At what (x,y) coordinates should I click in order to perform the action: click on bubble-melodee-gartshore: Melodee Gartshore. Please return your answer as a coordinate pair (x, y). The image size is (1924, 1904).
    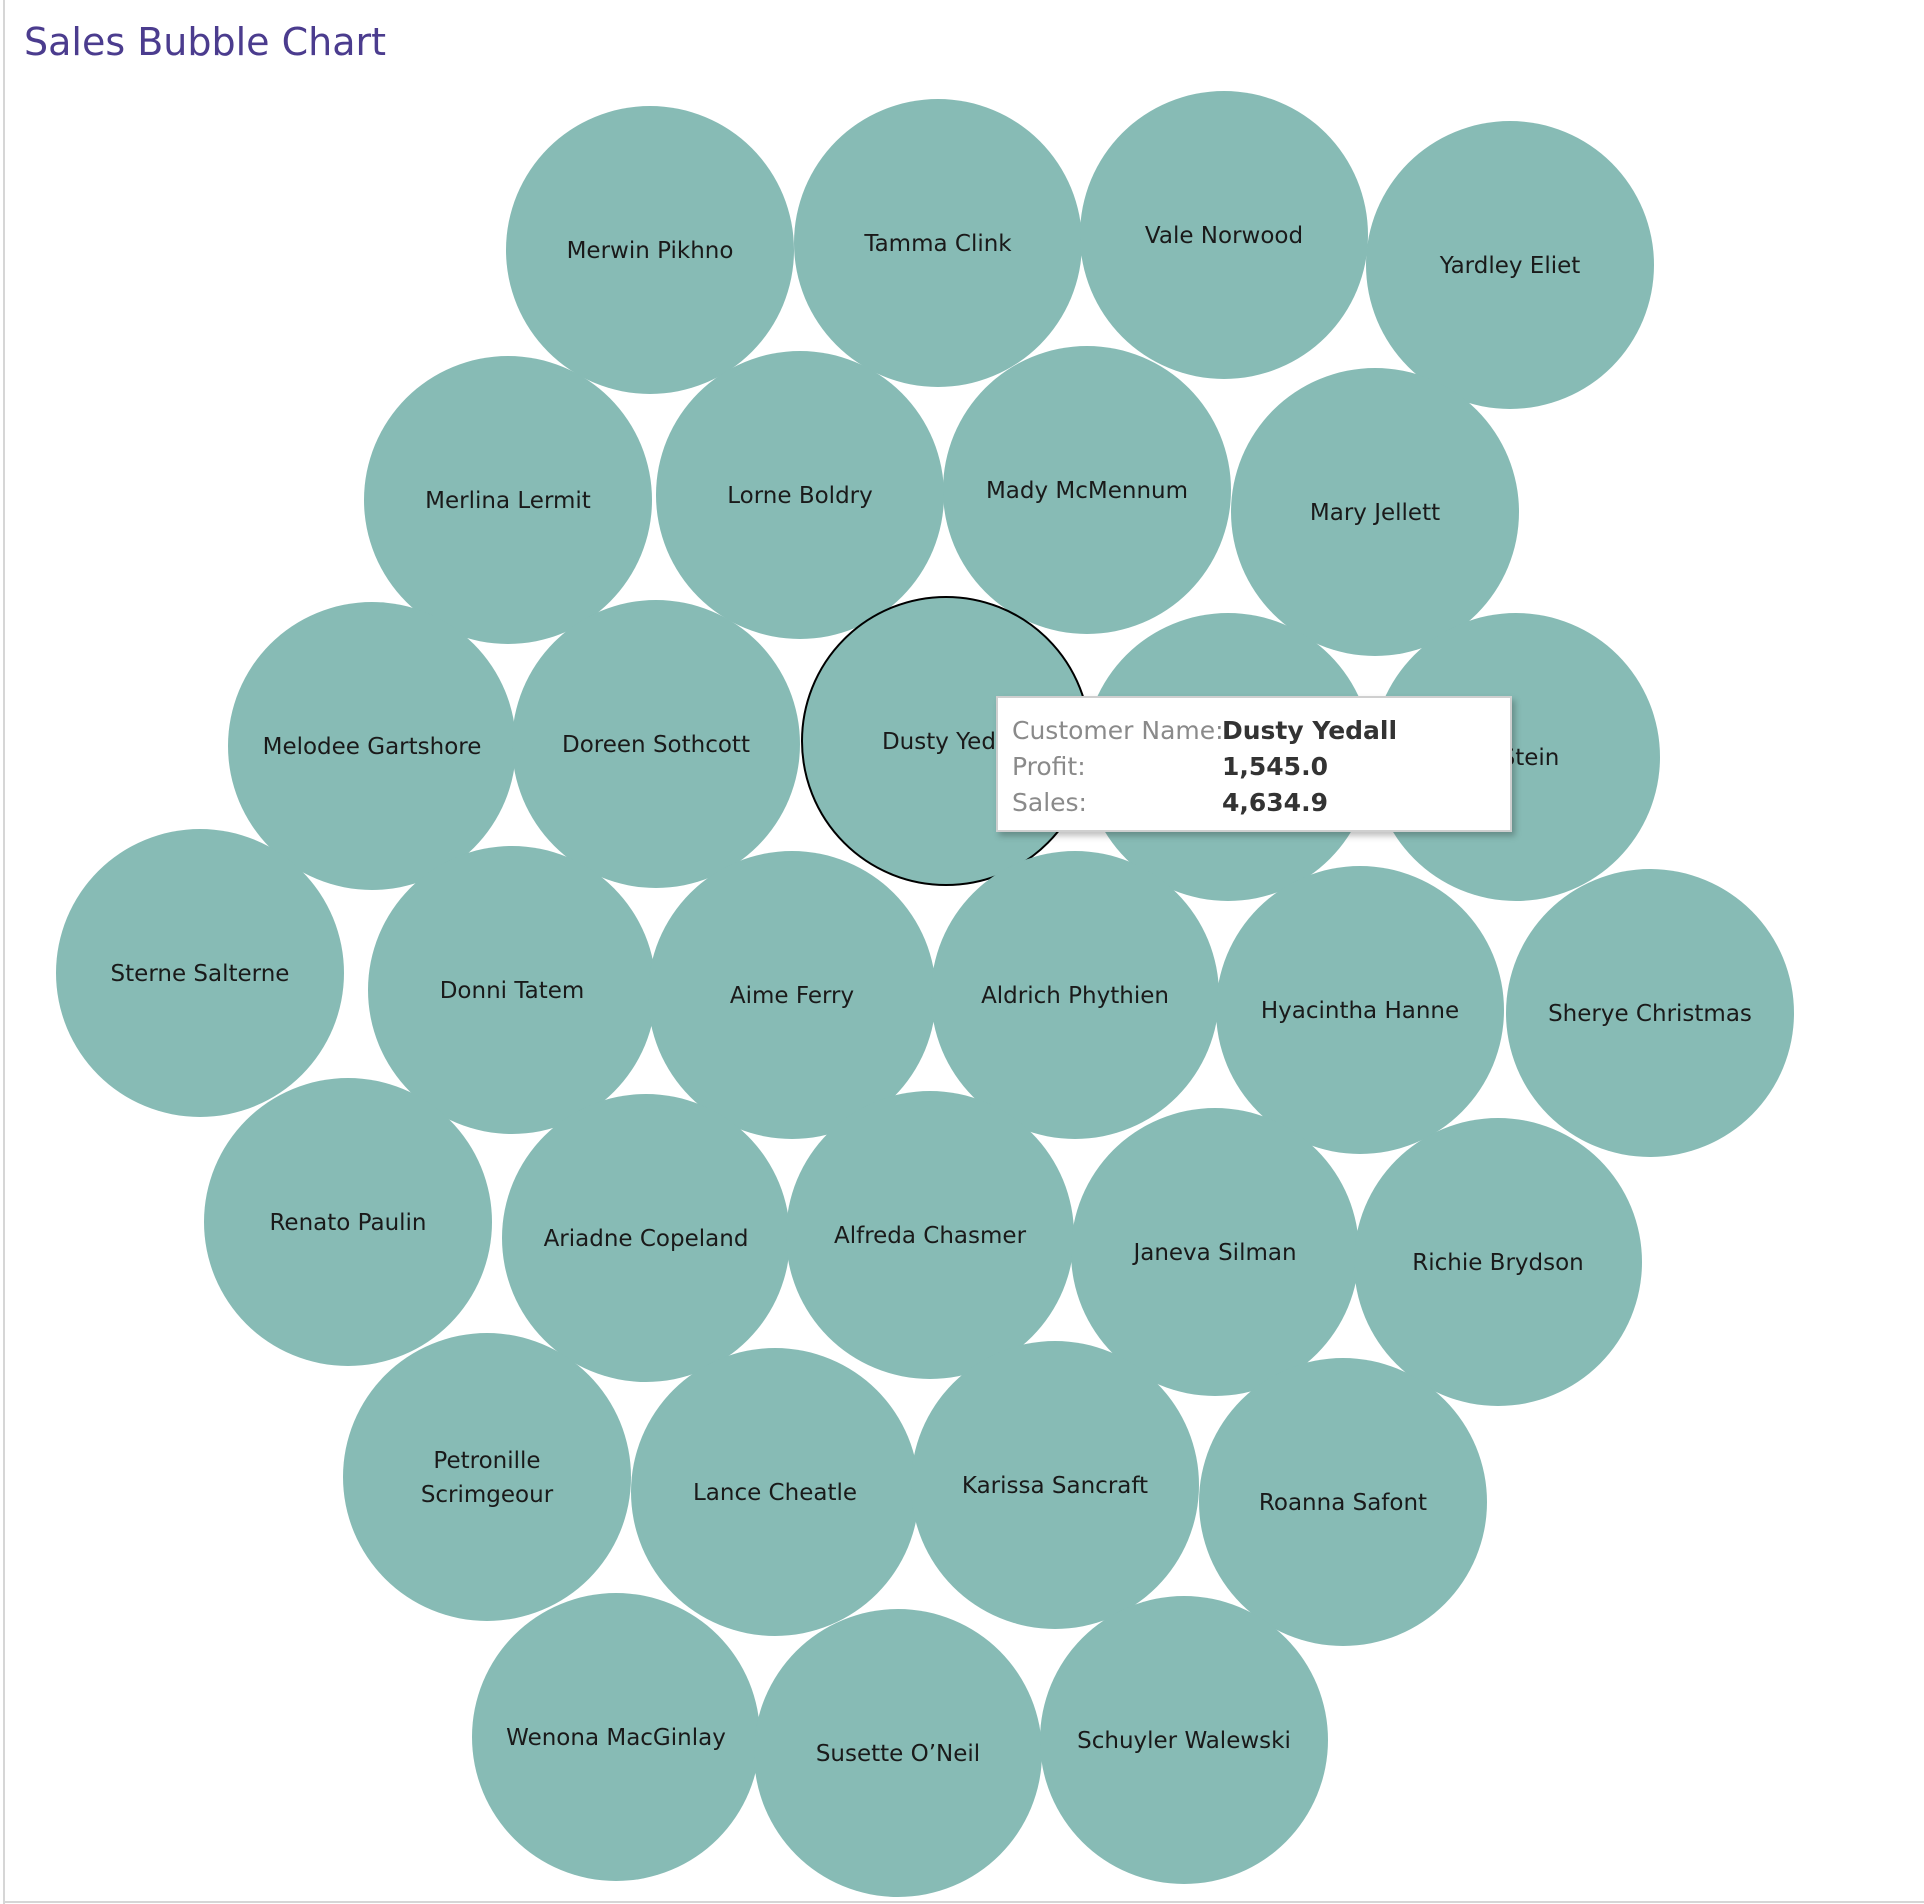
    Looking at the image, I should click on (372, 746).